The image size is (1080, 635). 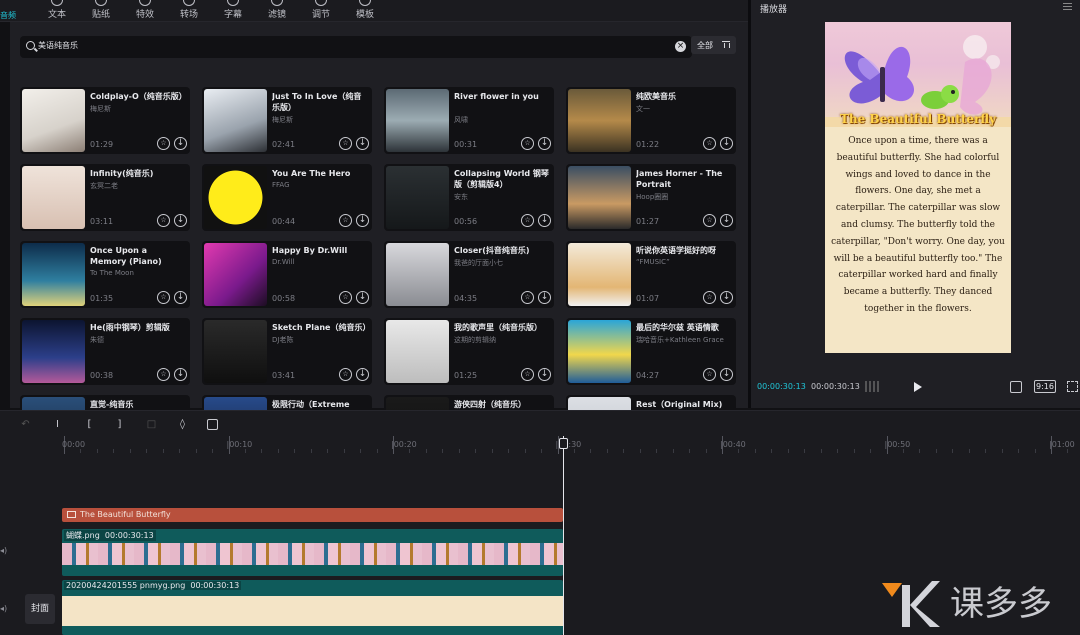 I want to click on aspect-ratio-button: 9:16, so click(x=1045, y=386).